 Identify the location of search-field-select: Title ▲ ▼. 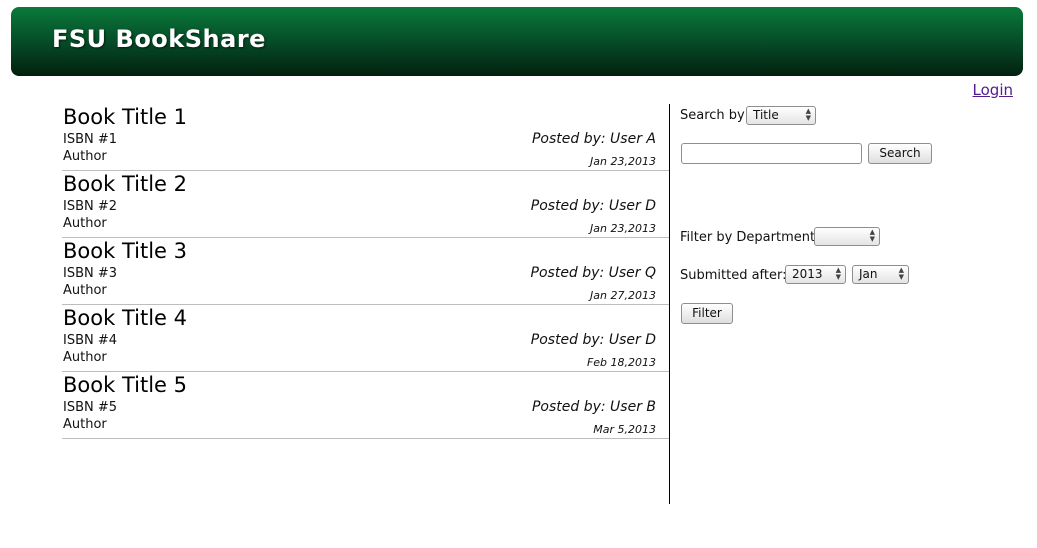
(781, 115).